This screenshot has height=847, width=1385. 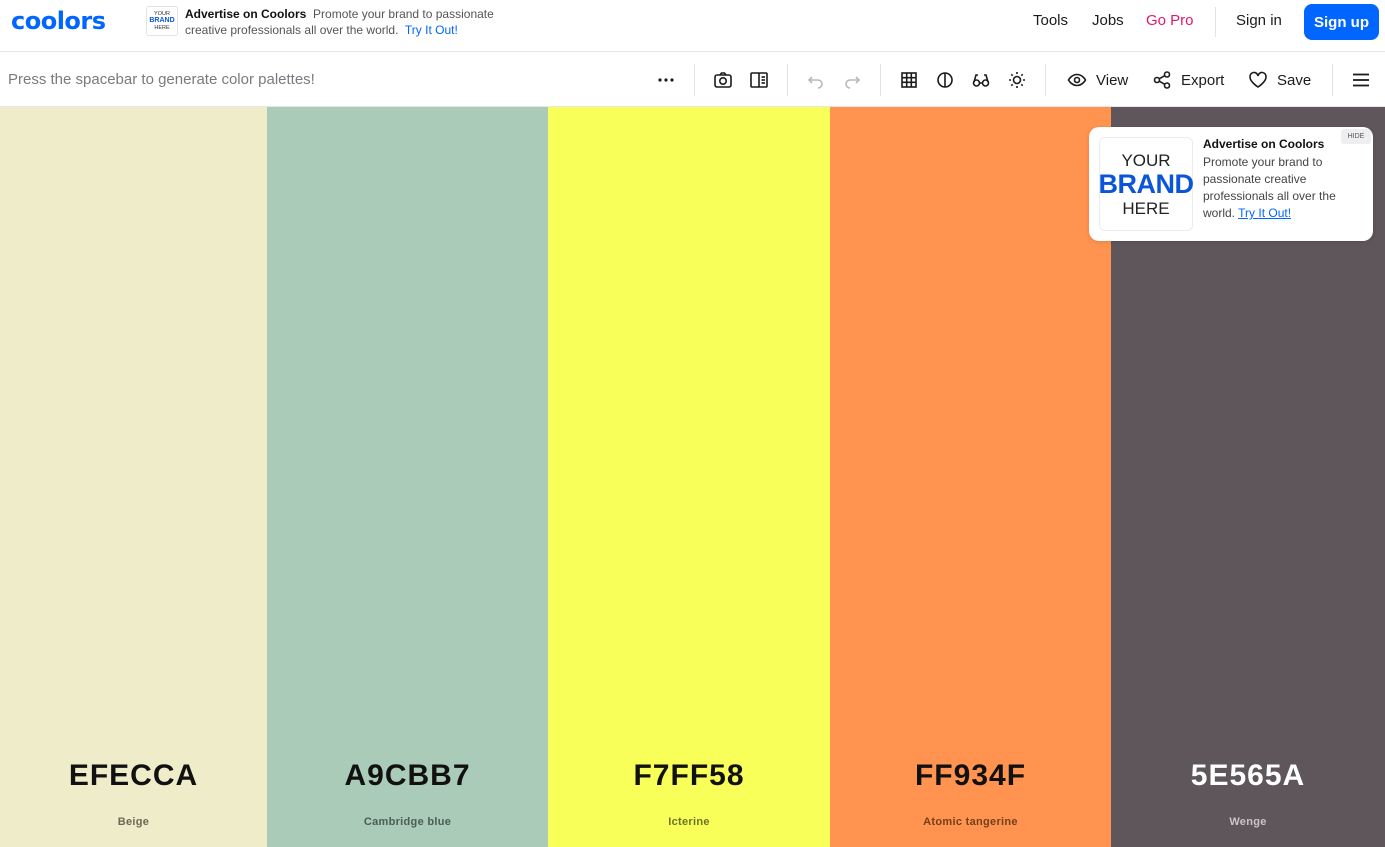 What do you see at coordinates (162, 28) in the screenshot?
I see `ad-thumb-line3: HERE` at bounding box center [162, 28].